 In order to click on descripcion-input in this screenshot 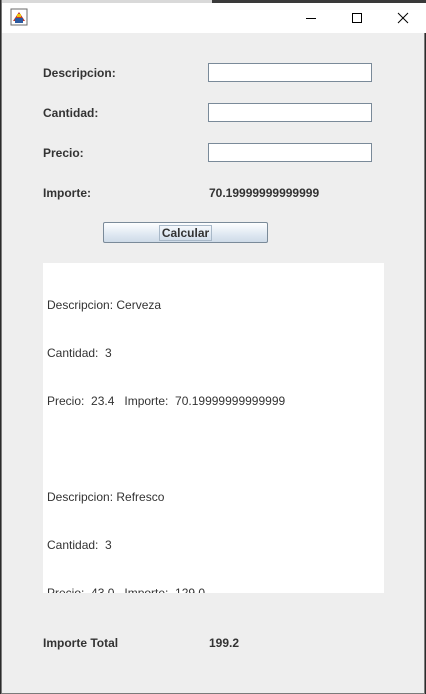, I will do `click(290, 72)`.